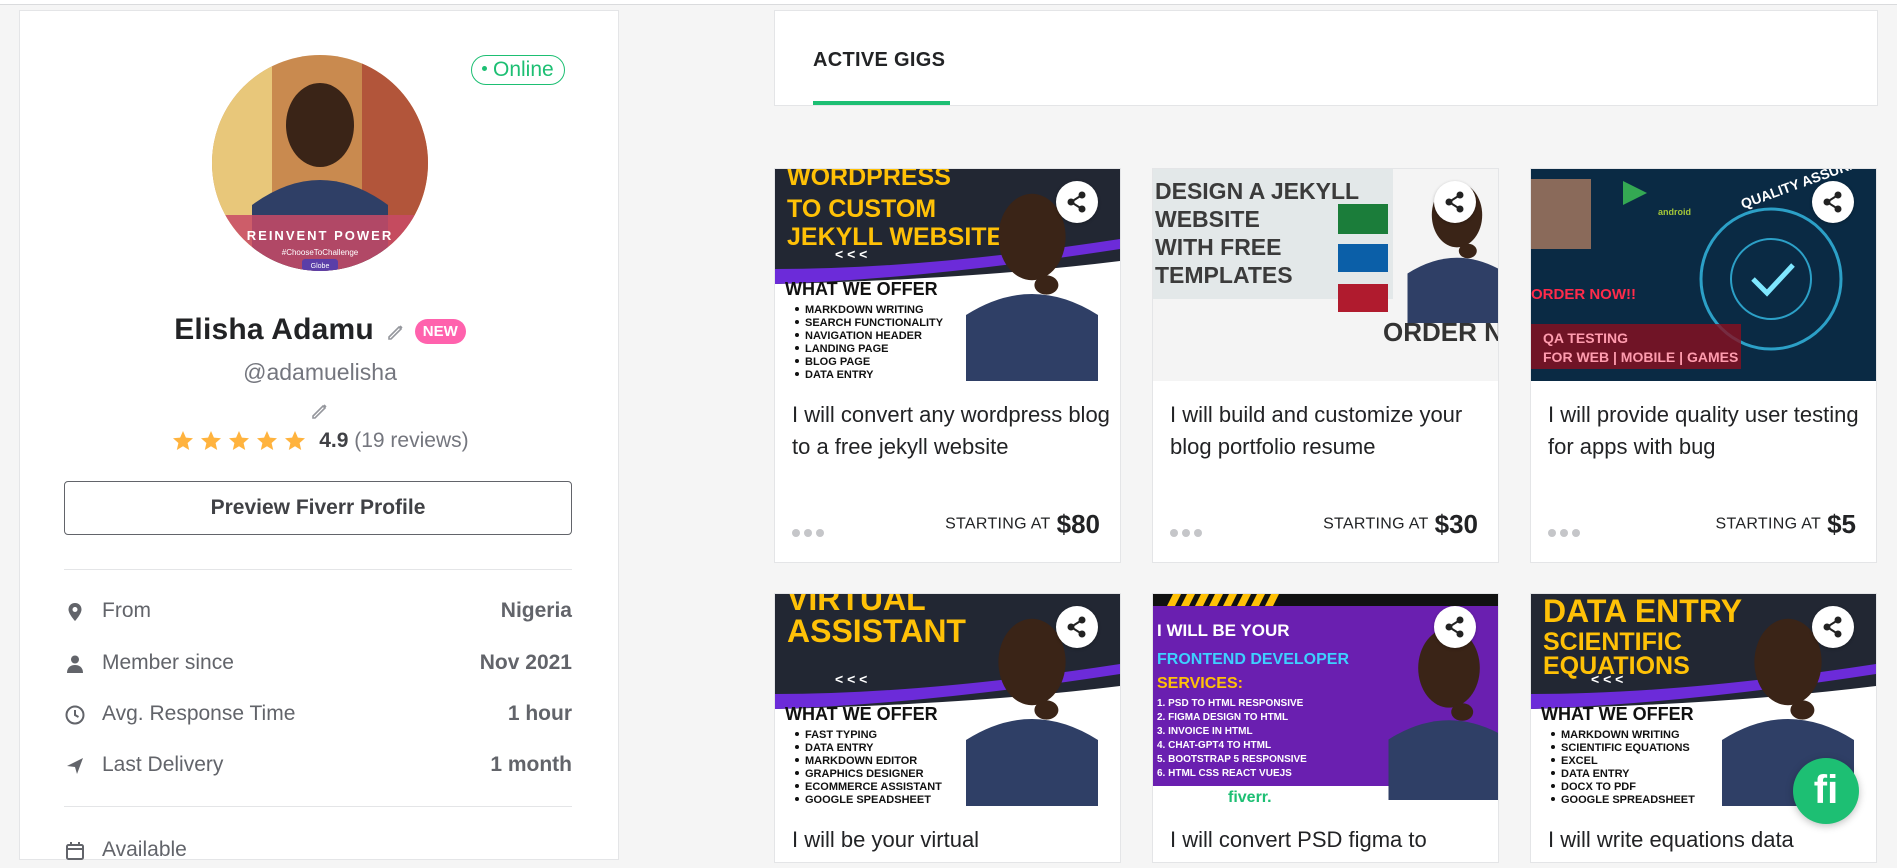  Describe the element at coordinates (1250, 797) in the screenshot. I see `thumb-brand: fiverr.` at that location.